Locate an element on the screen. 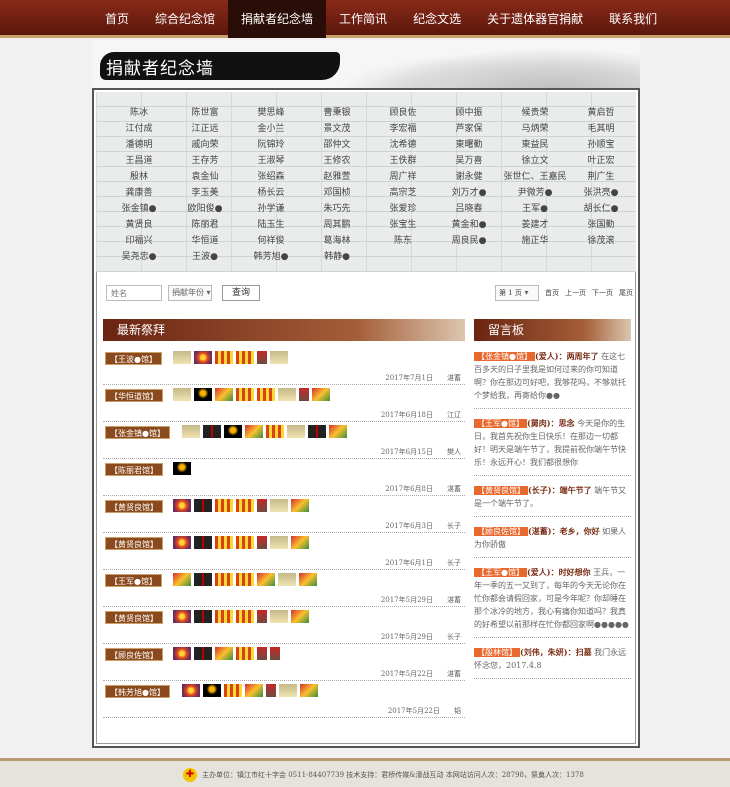 The width and height of the screenshot is (730, 787). donor-name: 孙学谦 is located at coordinates (271, 209).